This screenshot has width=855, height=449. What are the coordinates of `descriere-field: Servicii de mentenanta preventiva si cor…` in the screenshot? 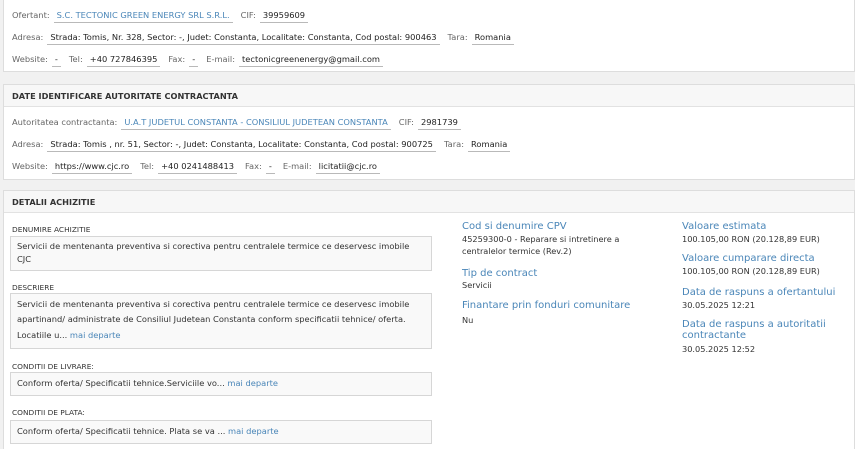 It's located at (221, 321).